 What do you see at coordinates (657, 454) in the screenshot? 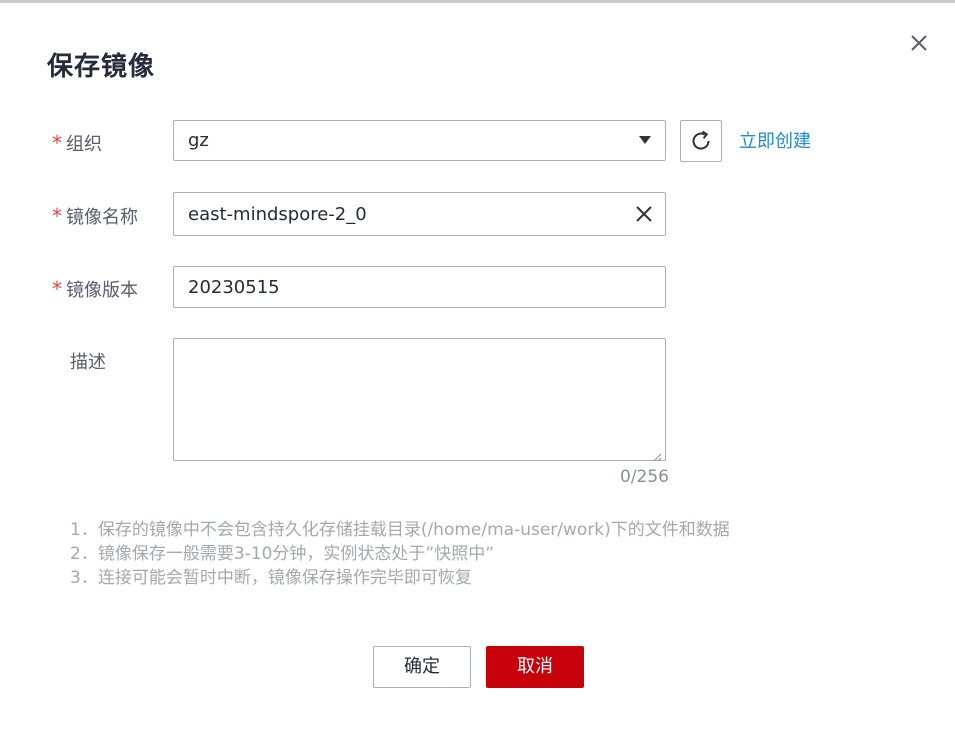
I see `resize-handle-icon` at bounding box center [657, 454].